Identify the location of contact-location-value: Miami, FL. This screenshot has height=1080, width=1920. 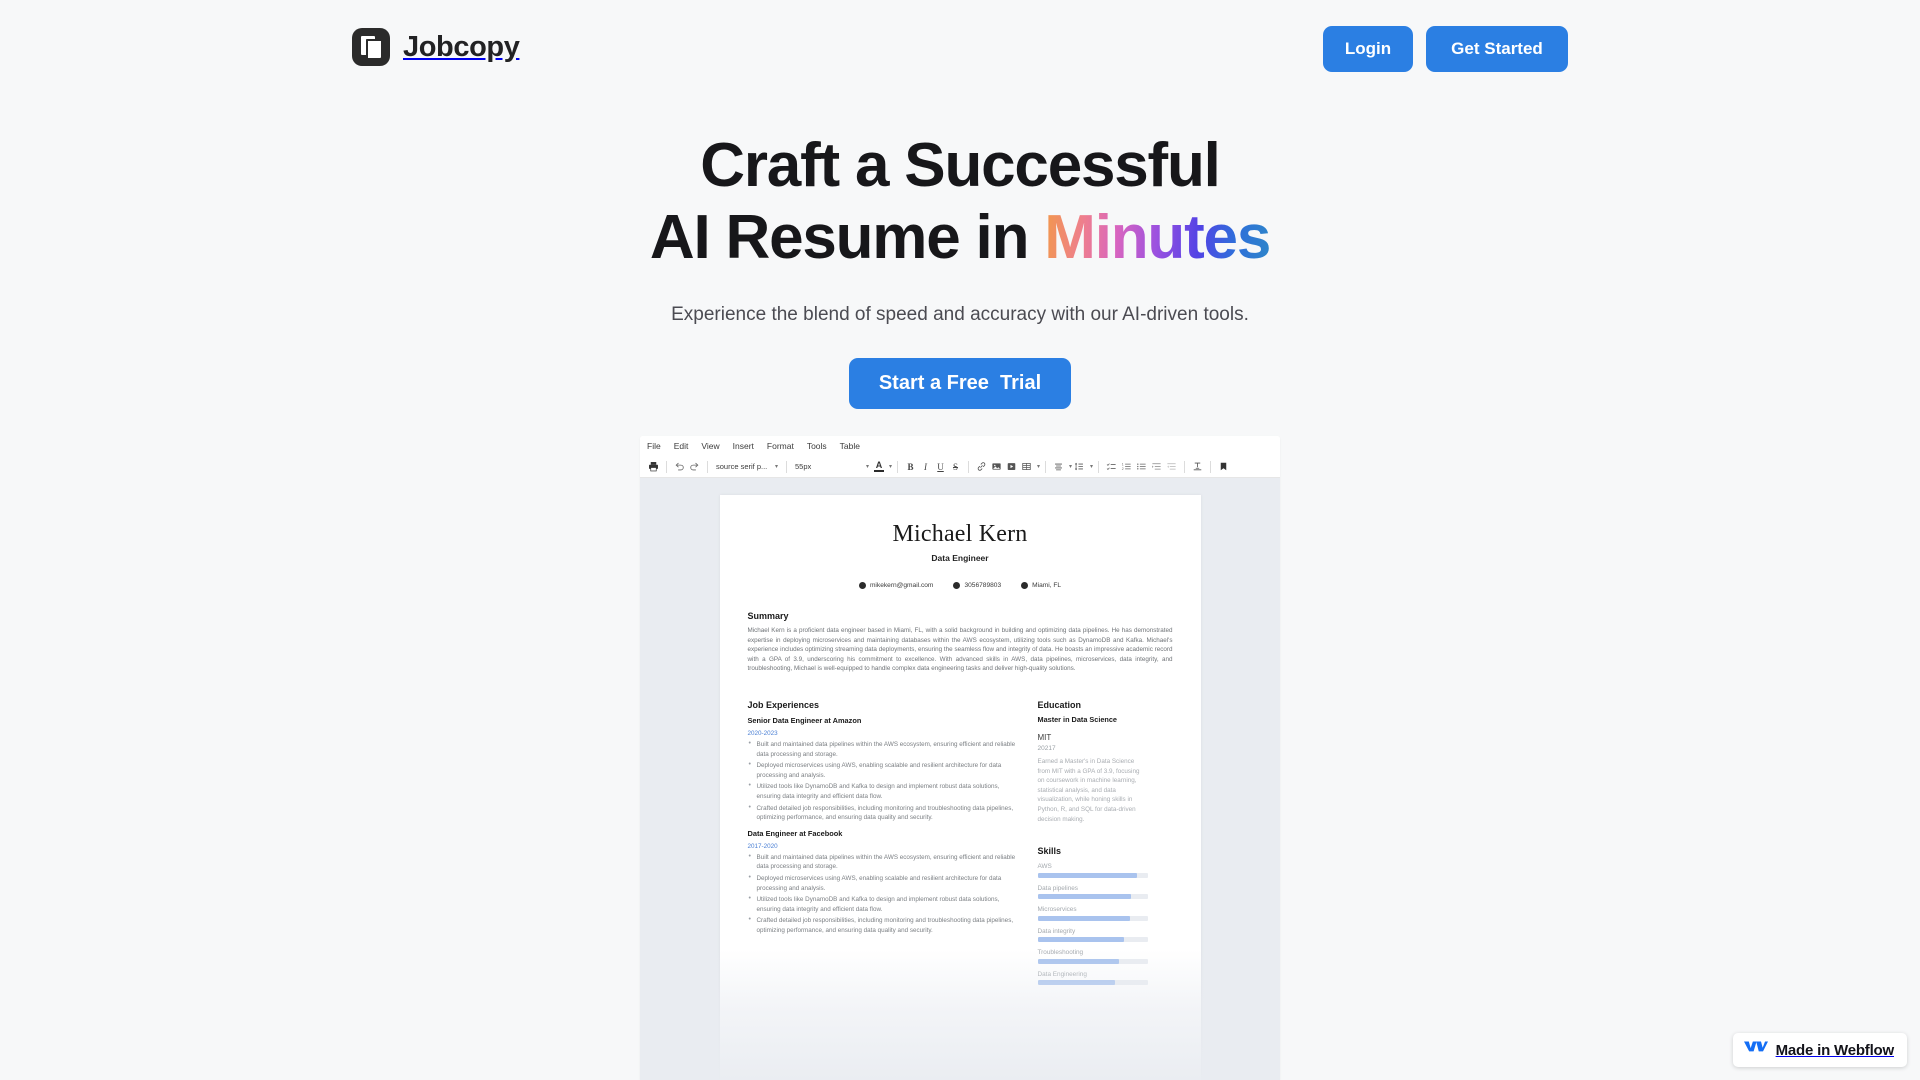
(1047, 585).